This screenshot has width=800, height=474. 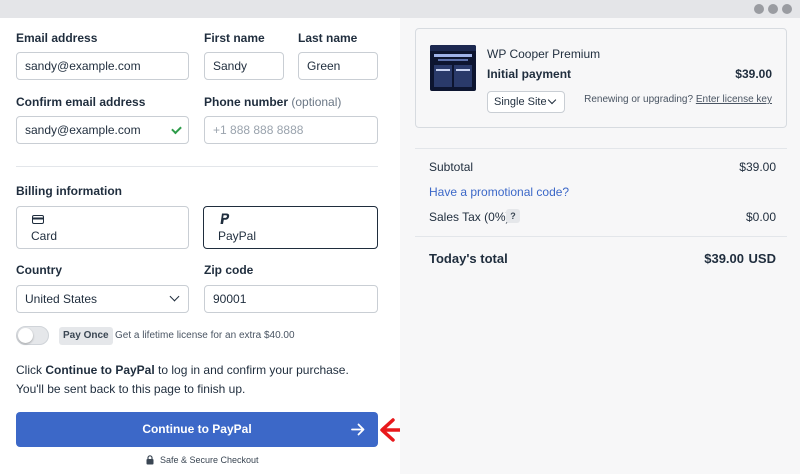 I want to click on phone-field: +1 888 888 8888, so click(x=291, y=130).